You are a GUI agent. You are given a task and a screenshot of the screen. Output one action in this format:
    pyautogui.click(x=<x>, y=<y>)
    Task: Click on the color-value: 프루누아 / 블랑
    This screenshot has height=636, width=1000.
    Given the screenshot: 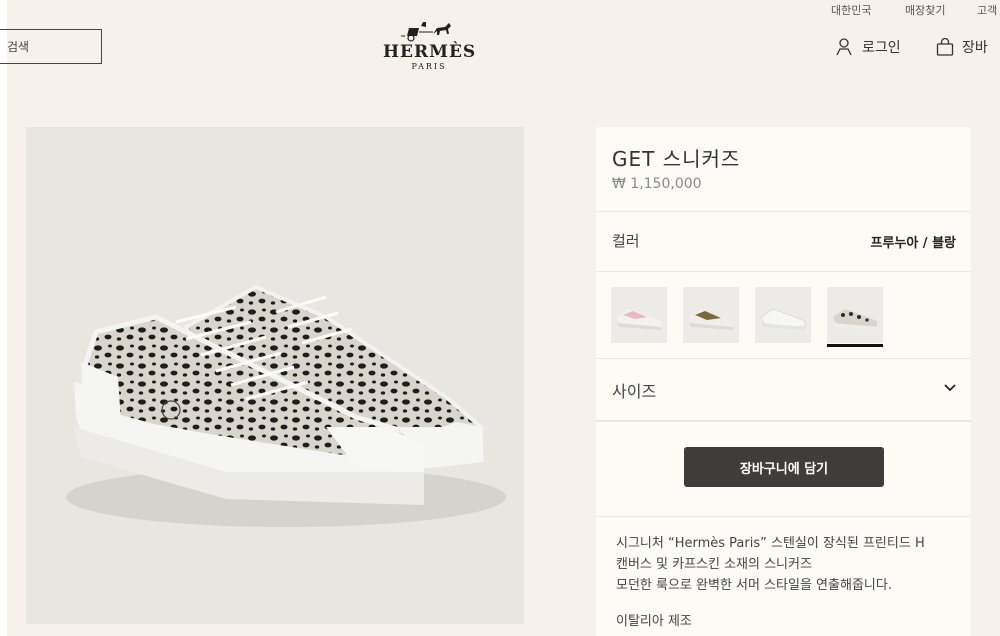 What is the action you would take?
    pyautogui.click(x=913, y=243)
    